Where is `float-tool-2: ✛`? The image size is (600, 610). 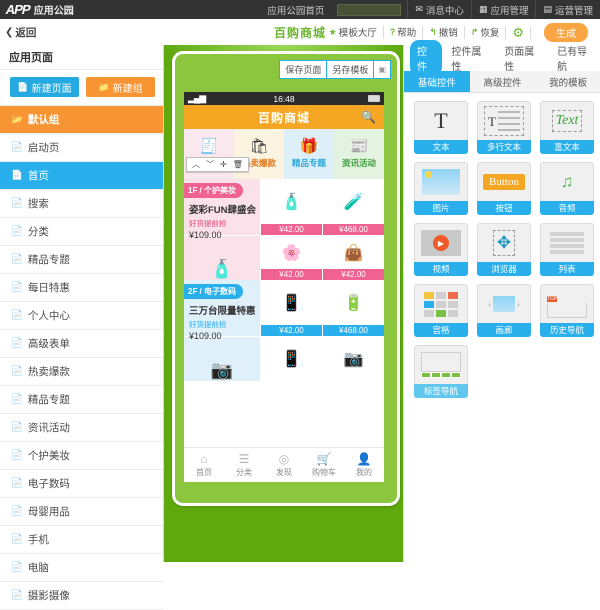 float-tool-2: ✛ is located at coordinates (223, 164).